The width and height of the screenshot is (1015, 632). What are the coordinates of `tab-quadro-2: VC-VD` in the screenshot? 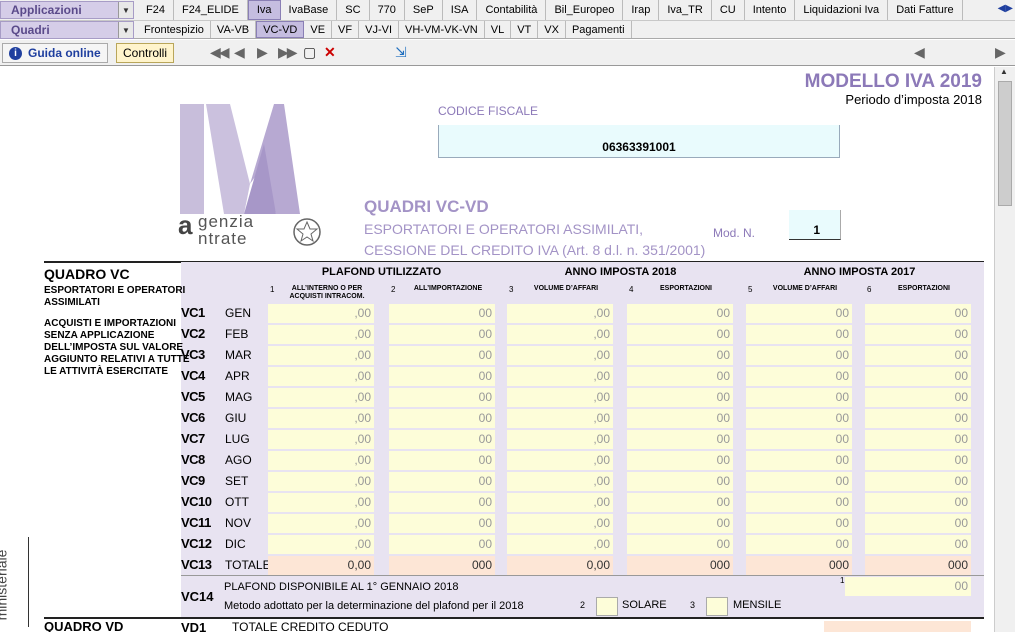 It's located at (280, 29).